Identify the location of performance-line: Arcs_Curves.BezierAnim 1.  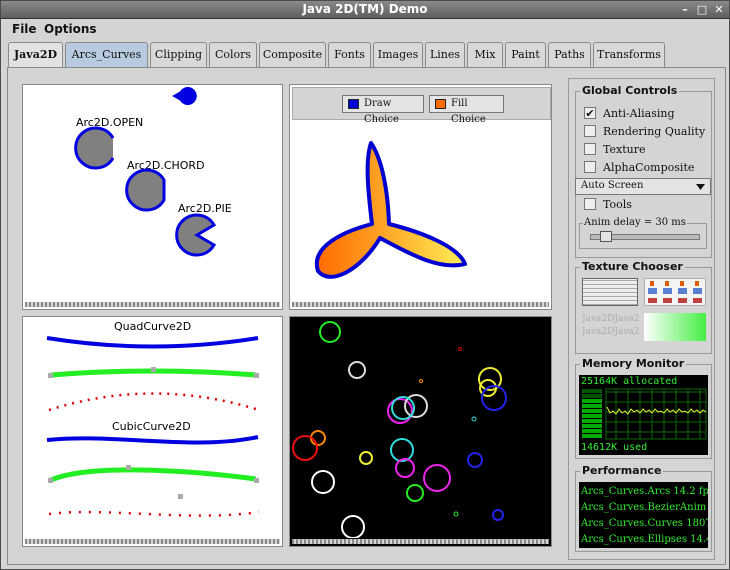
(644, 507).